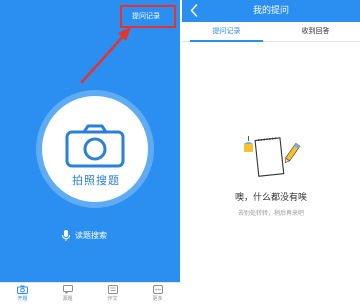 The height and width of the screenshot is (305, 360). I want to click on nav-item-source: 源题, so click(67, 294).